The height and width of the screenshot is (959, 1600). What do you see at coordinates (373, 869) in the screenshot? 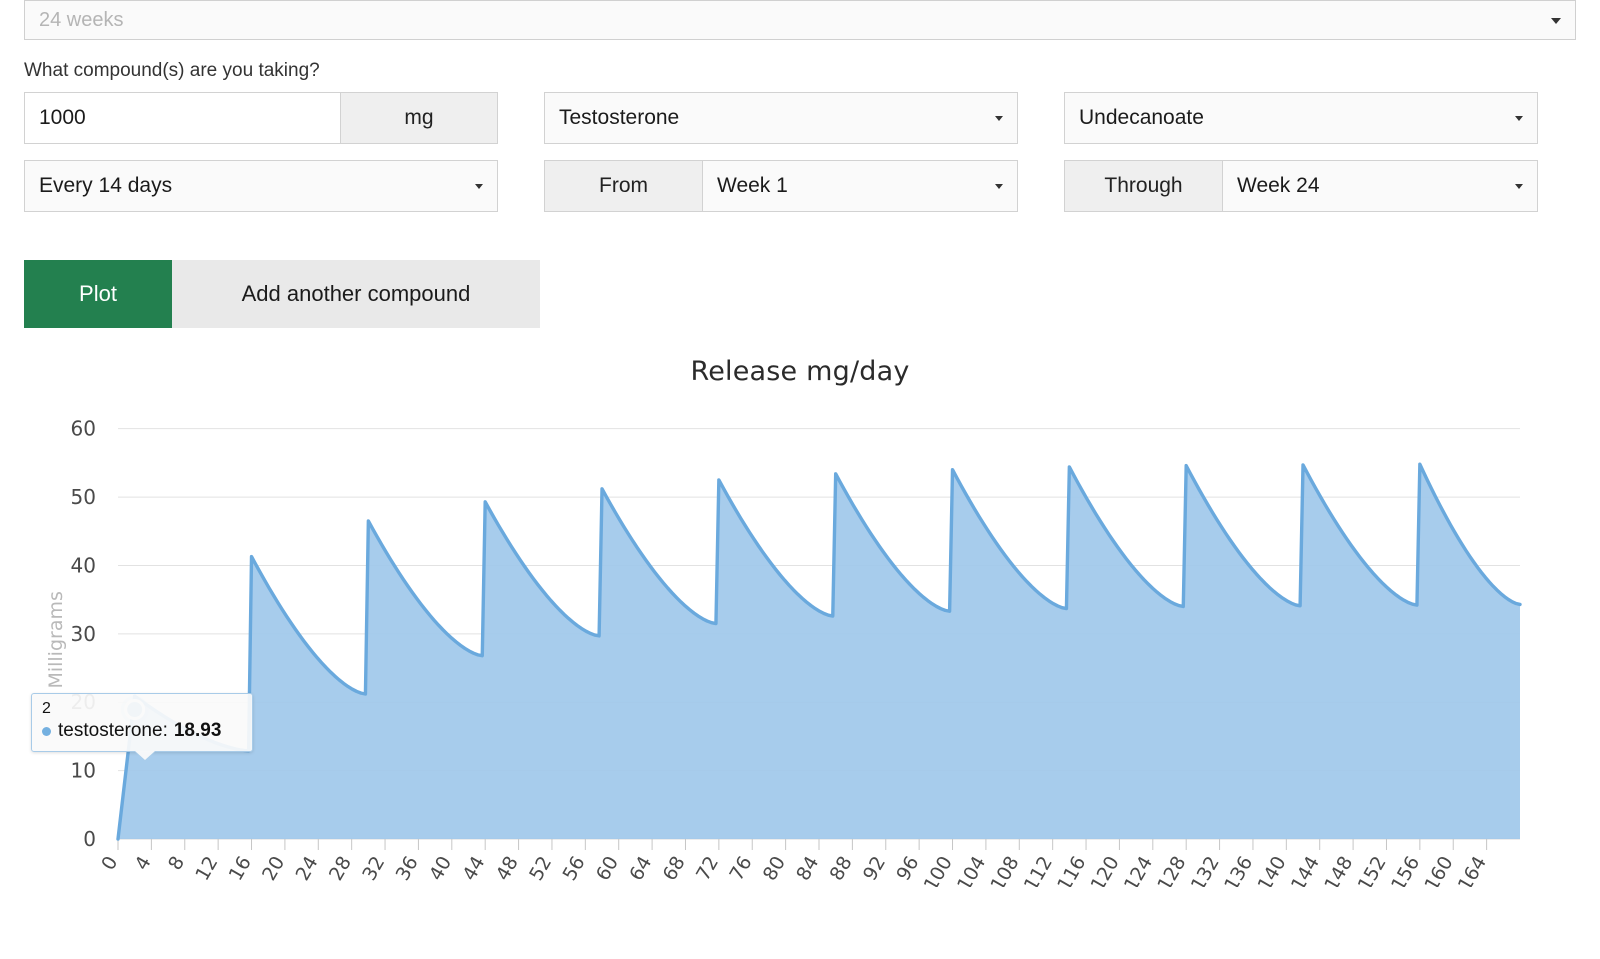
I see `svg-text: 32` at bounding box center [373, 869].